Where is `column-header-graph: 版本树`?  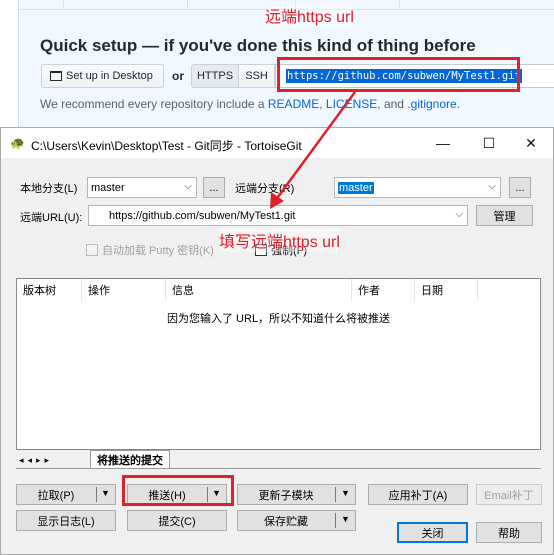 column-header-graph: 版本树 is located at coordinates (49, 290).